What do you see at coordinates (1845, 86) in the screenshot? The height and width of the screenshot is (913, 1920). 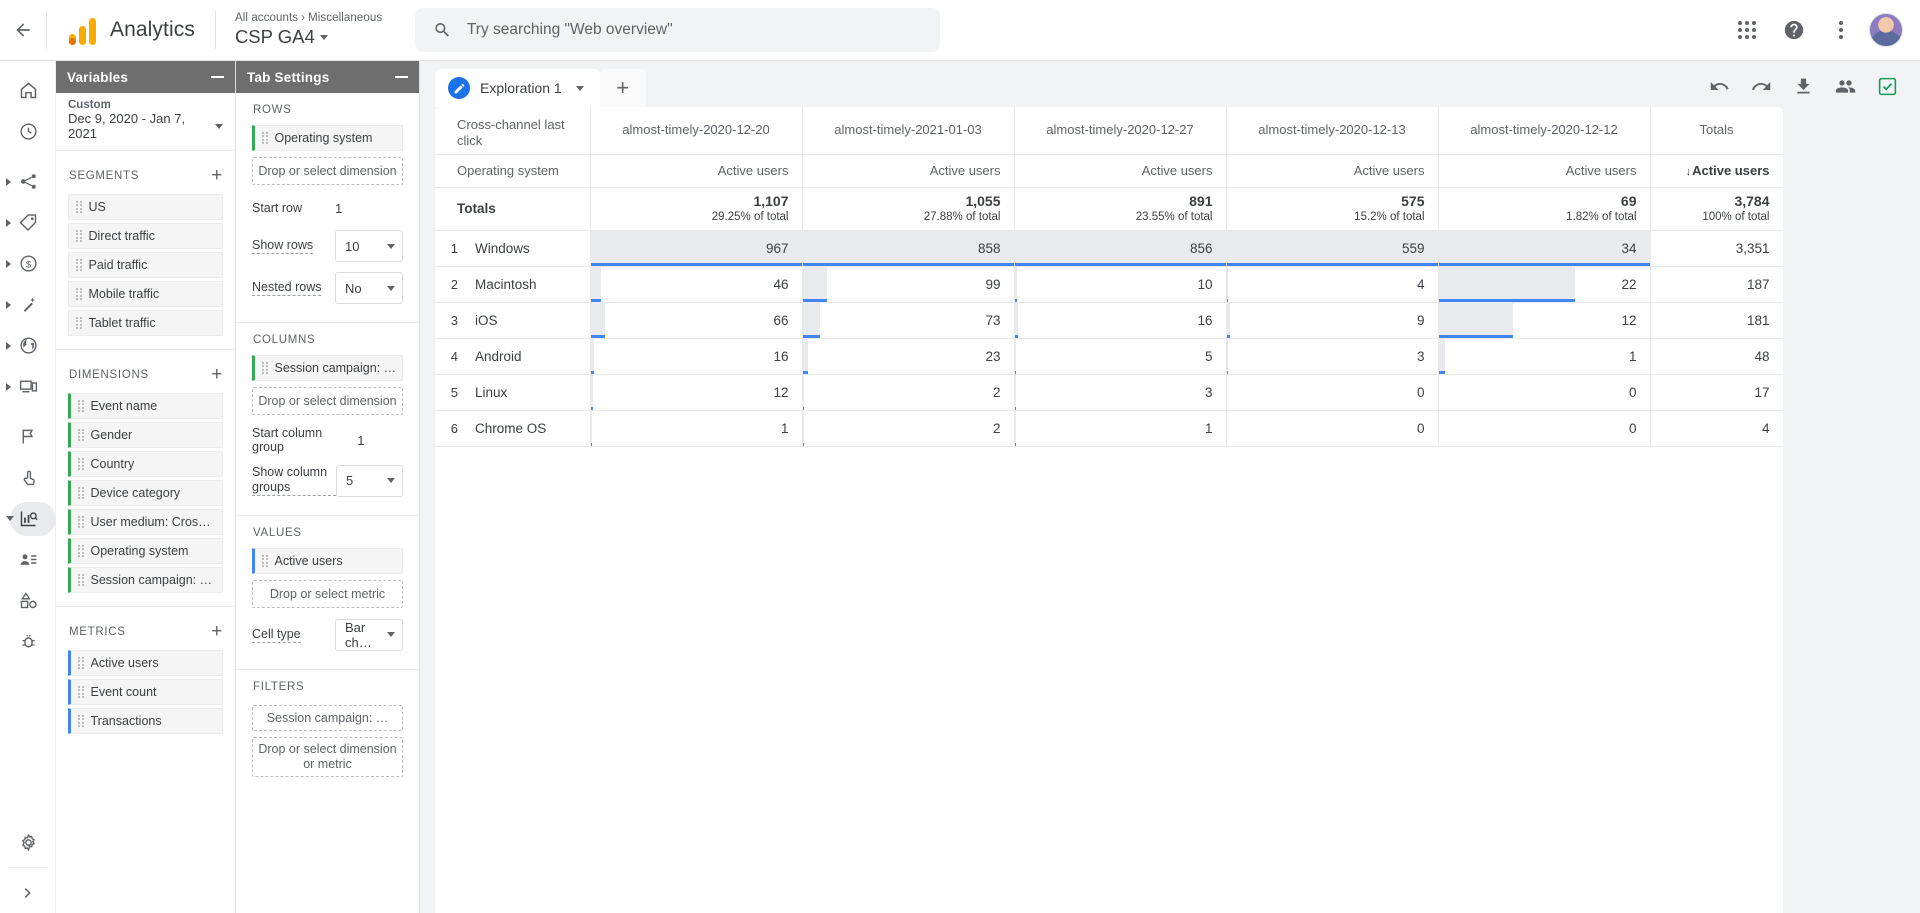 I see `share-button` at bounding box center [1845, 86].